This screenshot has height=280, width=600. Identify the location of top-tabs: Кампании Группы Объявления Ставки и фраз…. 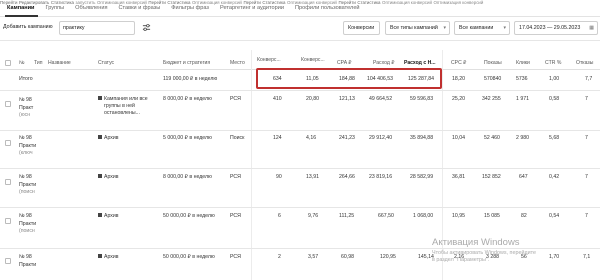
(300, 8).